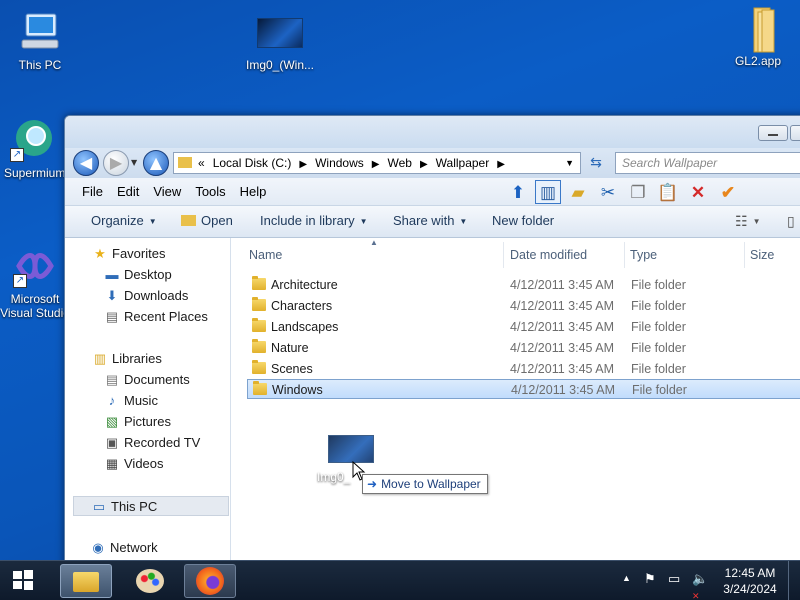 The width and height of the screenshot is (800, 600). I want to click on nav-libraries: ▥ Libraries, so click(126, 359).